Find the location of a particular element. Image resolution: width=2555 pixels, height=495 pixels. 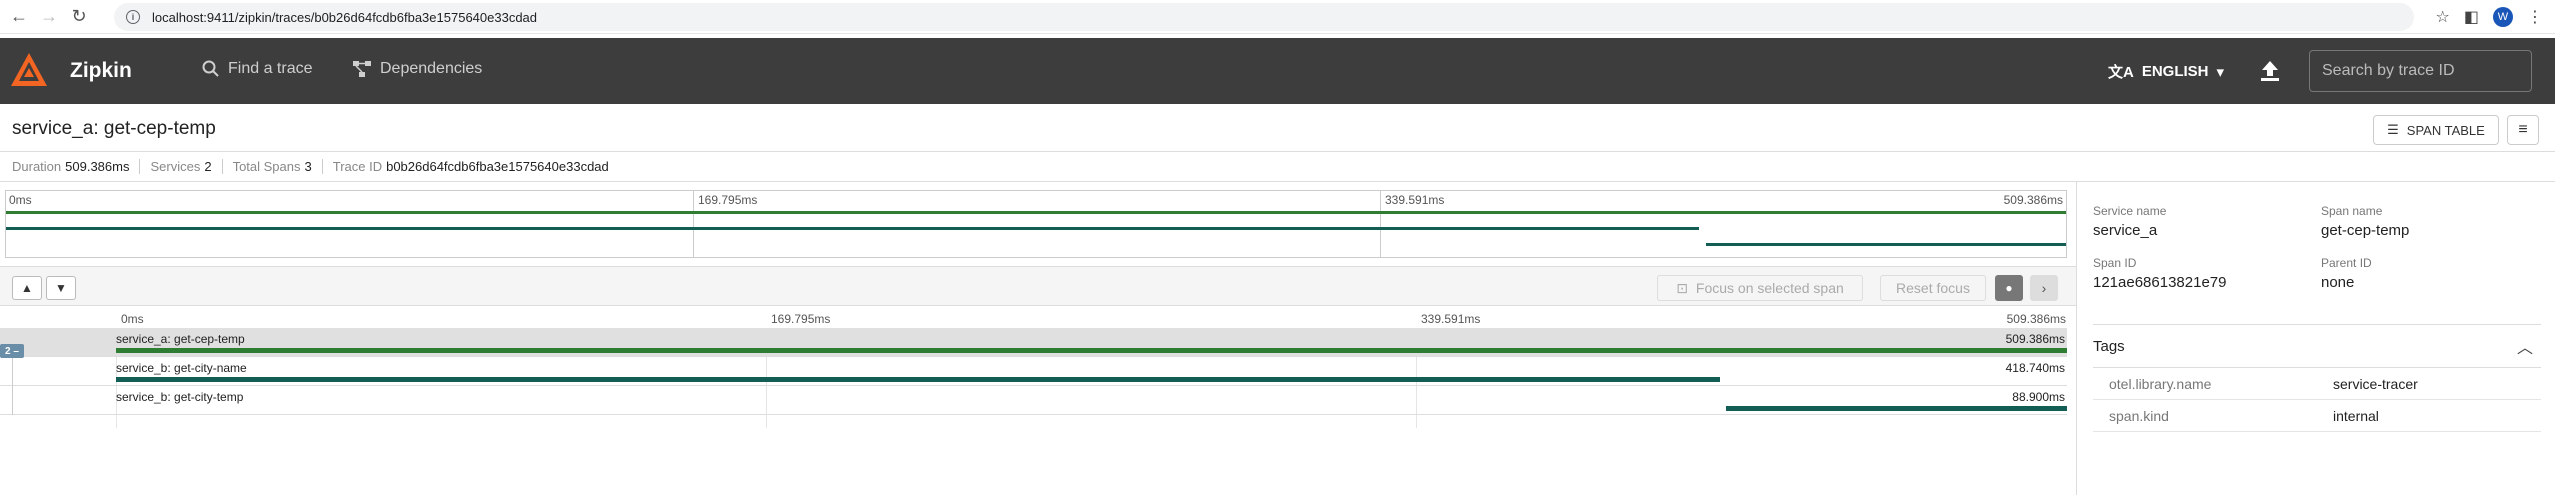

find-trace-link: Find a trace is located at coordinates (257, 69).